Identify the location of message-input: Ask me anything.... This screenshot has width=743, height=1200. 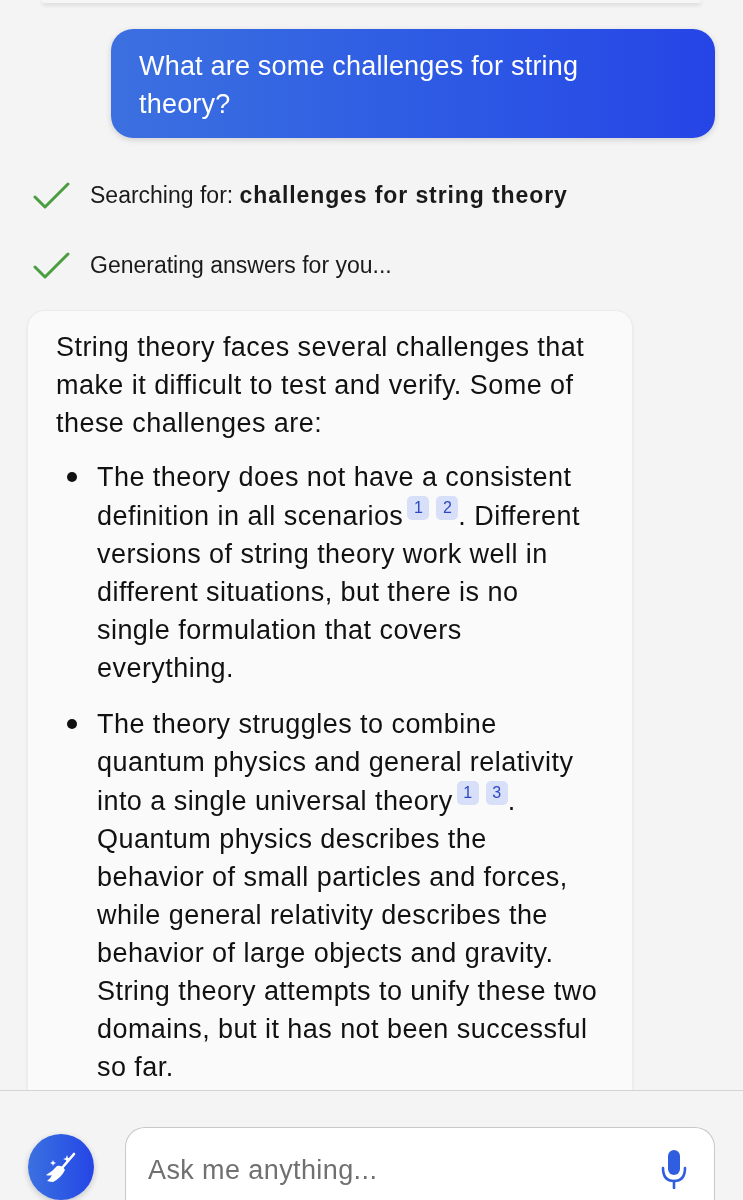
(420, 1163).